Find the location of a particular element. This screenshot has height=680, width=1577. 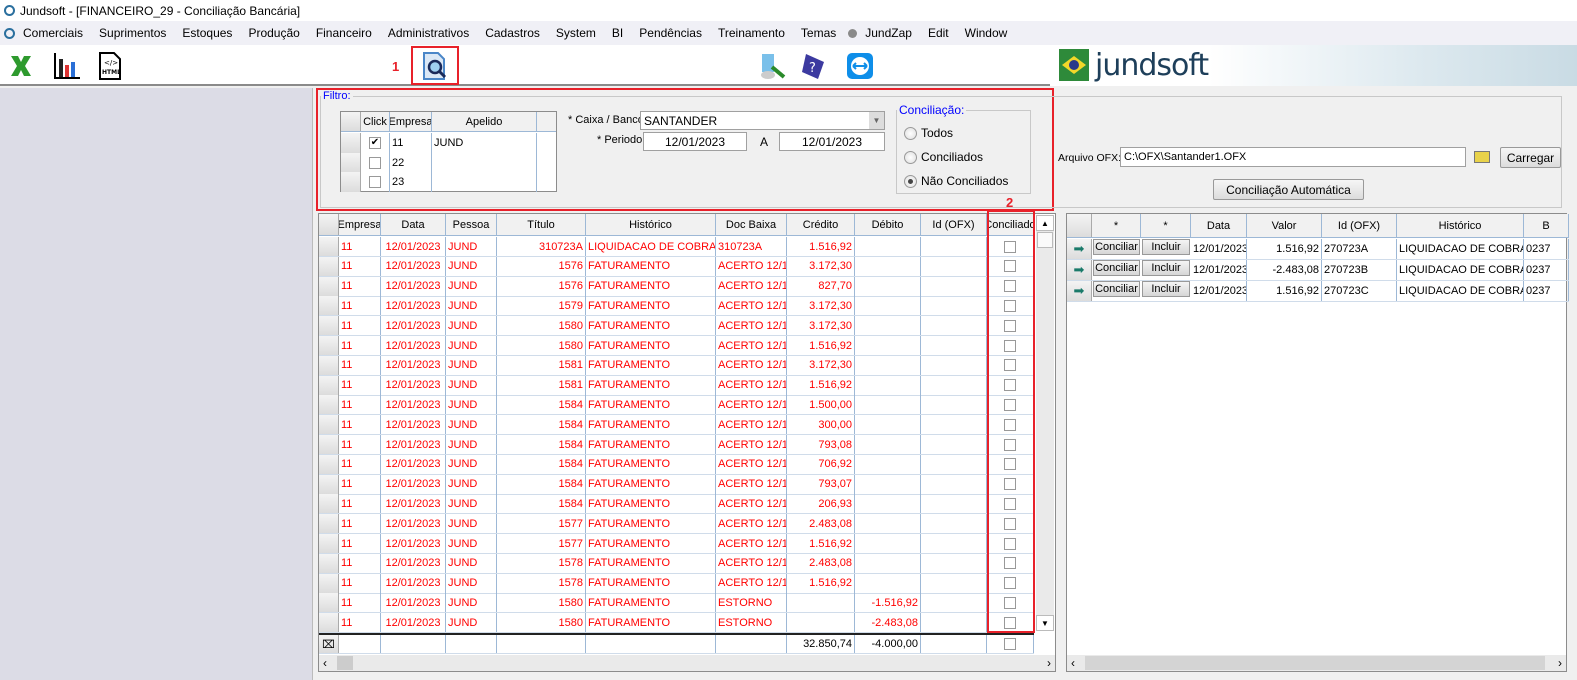

menu-suprimentos: Suprimentos is located at coordinates (132, 33).